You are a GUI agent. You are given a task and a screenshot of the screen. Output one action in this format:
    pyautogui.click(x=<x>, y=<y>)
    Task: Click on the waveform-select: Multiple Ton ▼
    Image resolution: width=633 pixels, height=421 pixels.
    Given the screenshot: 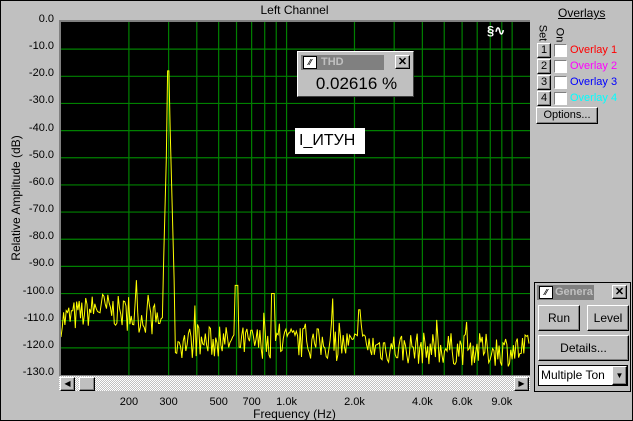 What is the action you would take?
    pyautogui.click(x=583, y=375)
    